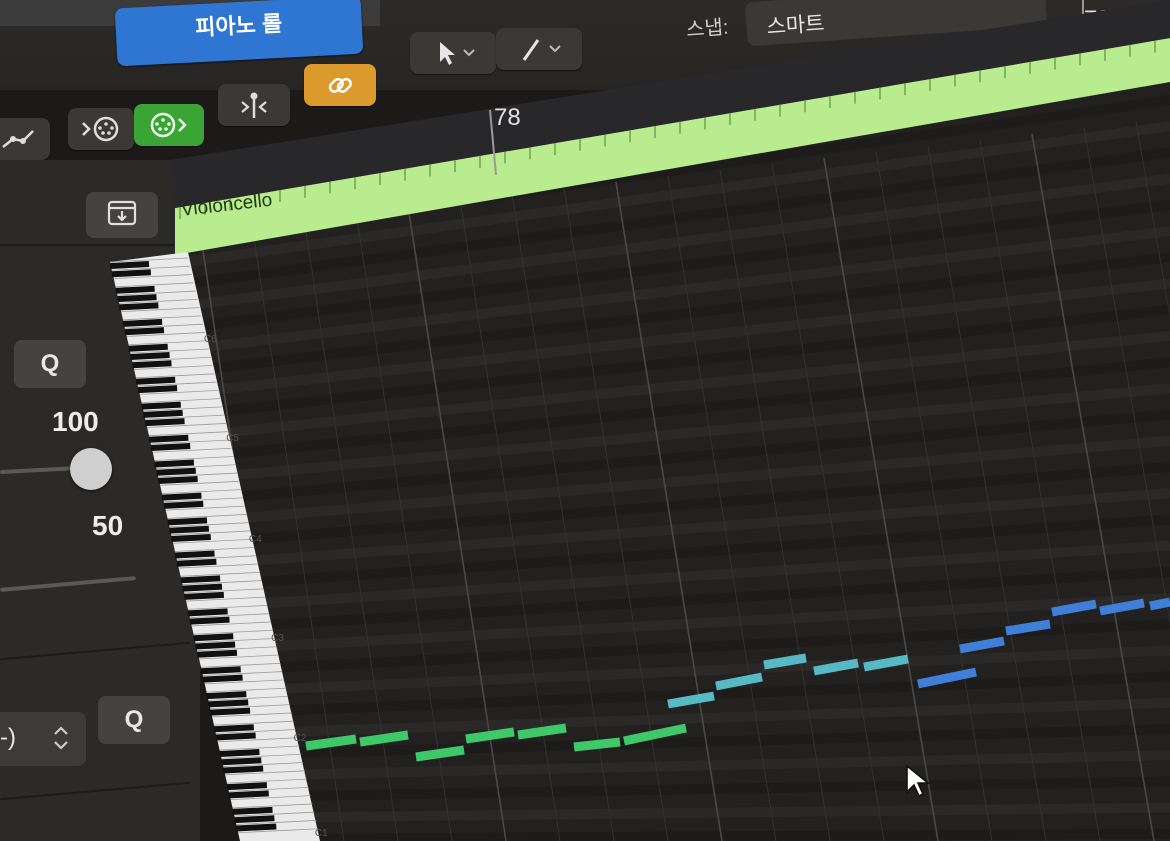 Image resolution: width=1170 pixels, height=841 pixels. Describe the element at coordinates (25, 139) in the screenshot. I see `automation-button` at that location.